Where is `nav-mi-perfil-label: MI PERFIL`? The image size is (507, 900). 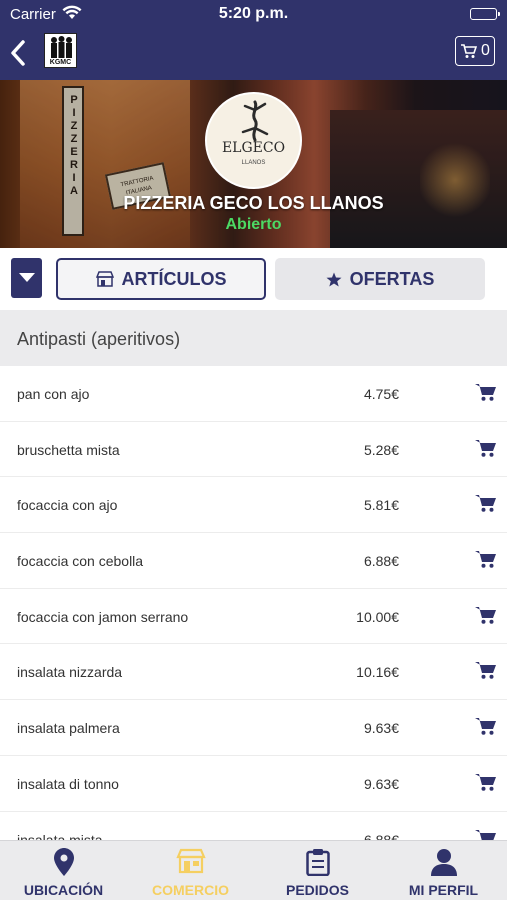
nav-mi-perfil-label: MI PERFIL is located at coordinates (443, 890).